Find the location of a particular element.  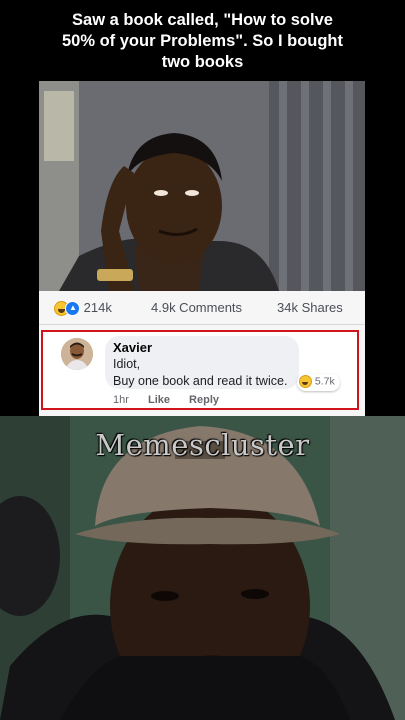

caption-line-3: two books is located at coordinates (202, 62).